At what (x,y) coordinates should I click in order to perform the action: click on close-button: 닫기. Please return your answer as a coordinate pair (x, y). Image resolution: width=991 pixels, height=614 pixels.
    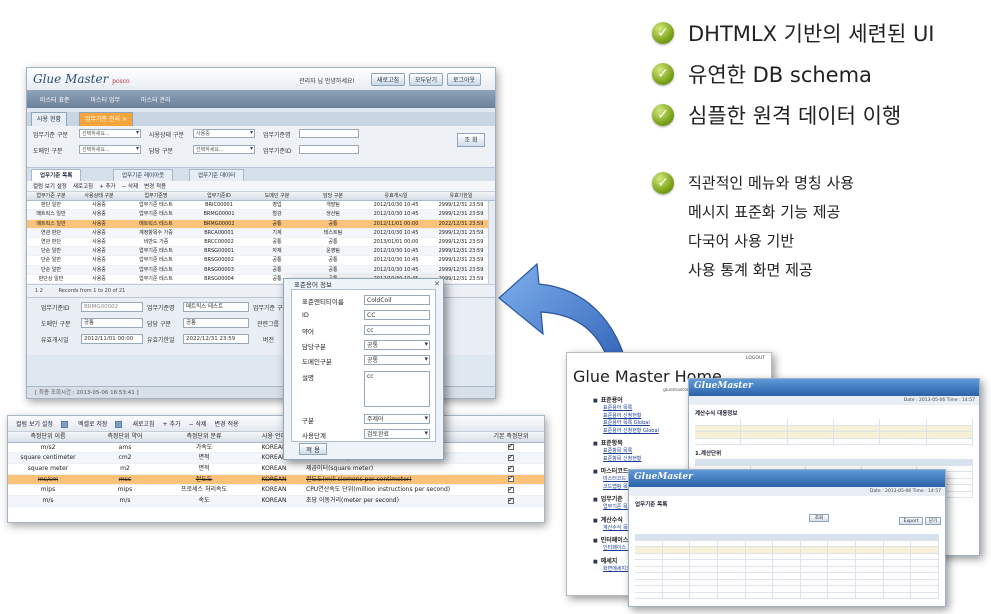
    Looking at the image, I should click on (933, 521).